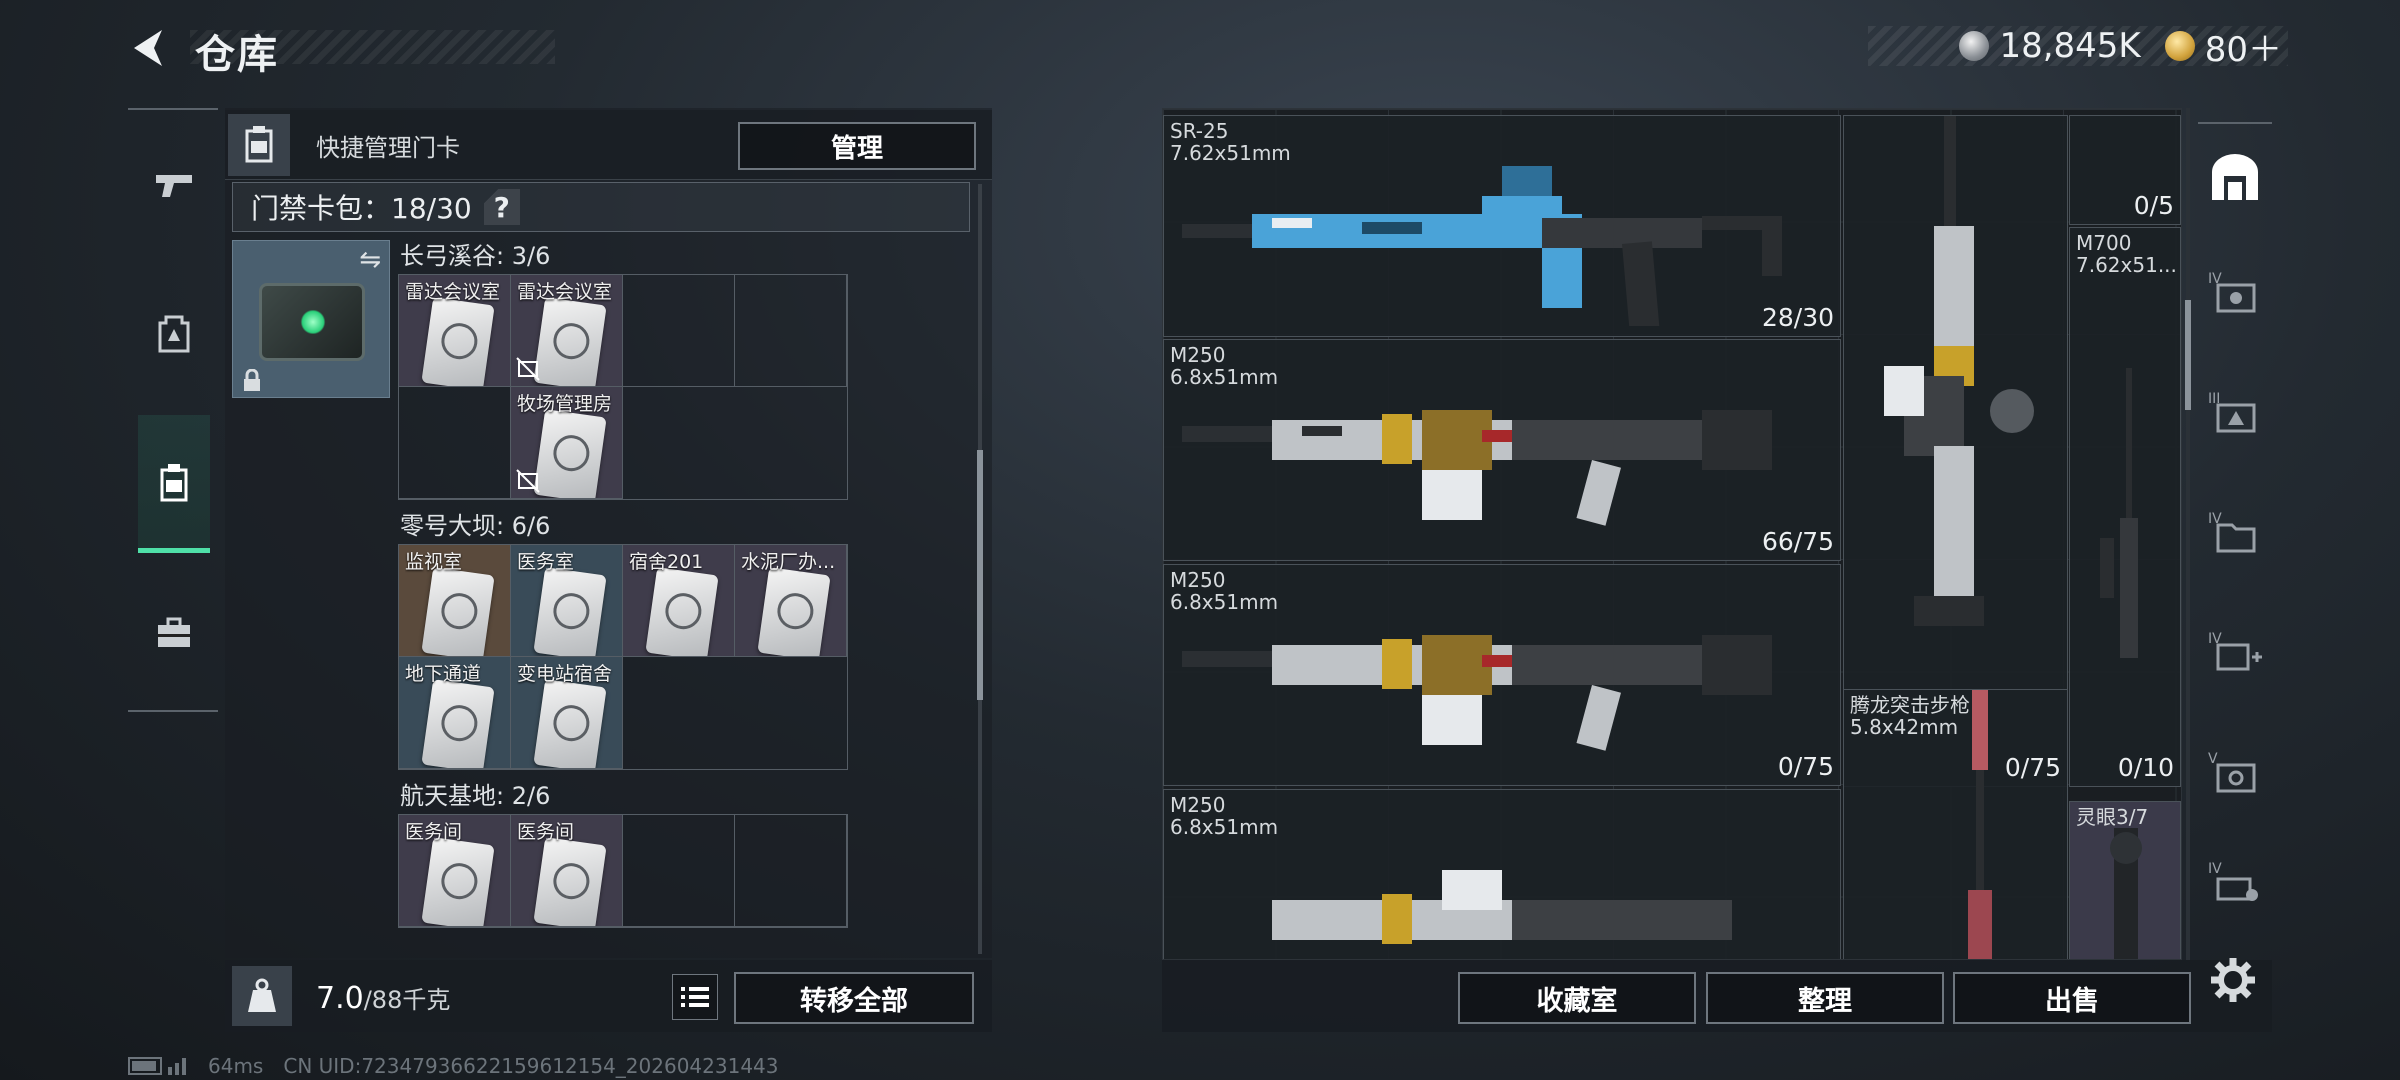  What do you see at coordinates (1825, 998) in the screenshot?
I see `sort-button: 整理` at bounding box center [1825, 998].